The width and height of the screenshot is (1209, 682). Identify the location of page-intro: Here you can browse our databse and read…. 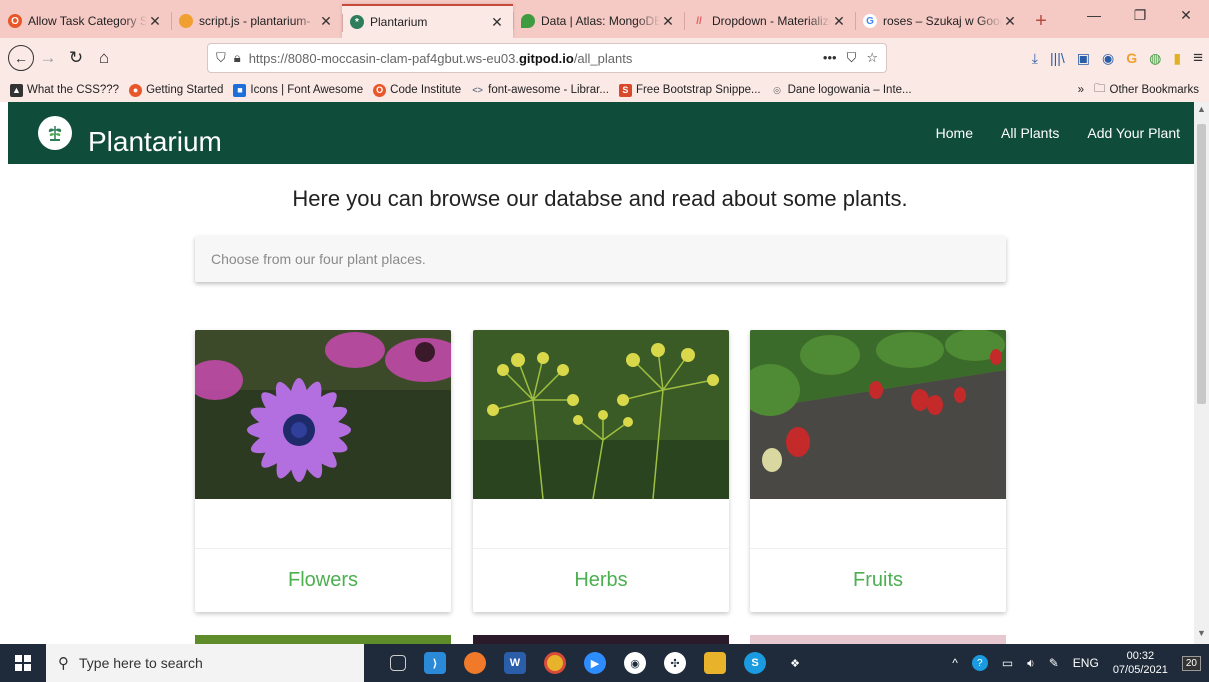
(600, 198).